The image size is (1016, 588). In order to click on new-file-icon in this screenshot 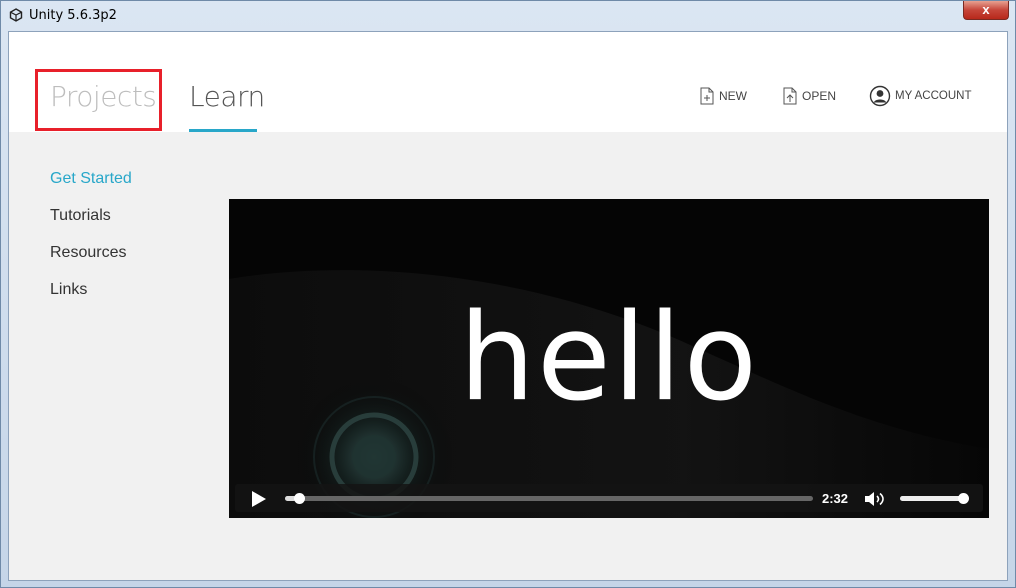, I will do `click(707, 96)`.